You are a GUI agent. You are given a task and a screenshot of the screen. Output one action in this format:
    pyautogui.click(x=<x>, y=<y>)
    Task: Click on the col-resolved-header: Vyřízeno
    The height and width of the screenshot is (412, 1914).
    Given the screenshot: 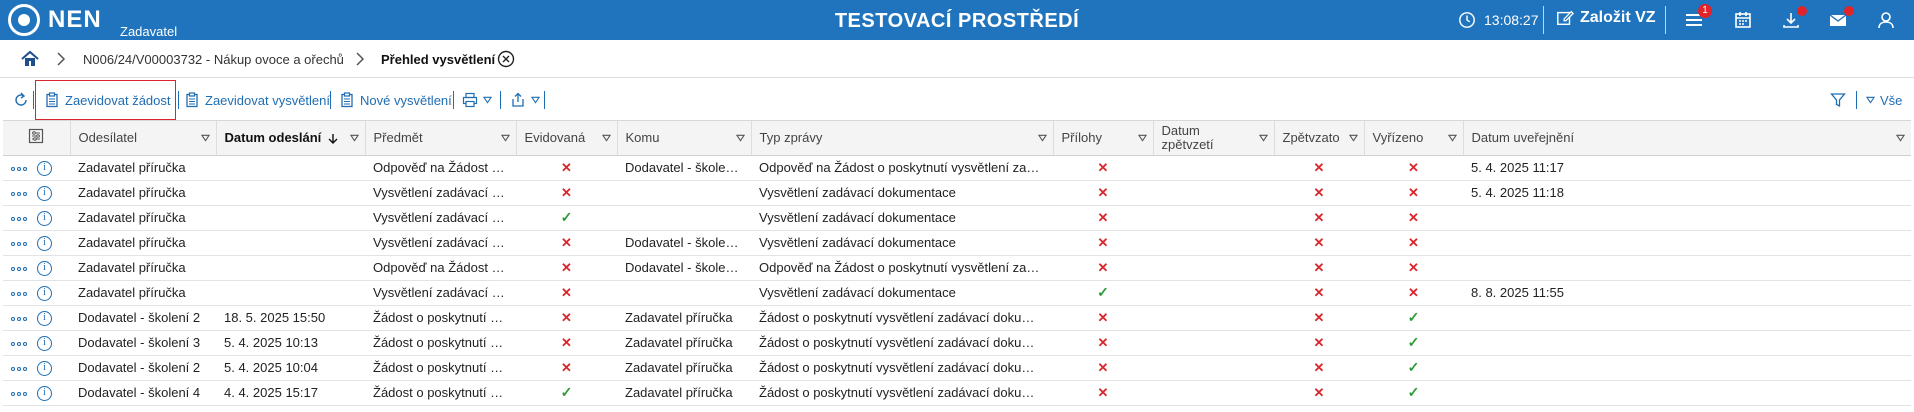 What is the action you would take?
    pyautogui.click(x=1414, y=138)
    